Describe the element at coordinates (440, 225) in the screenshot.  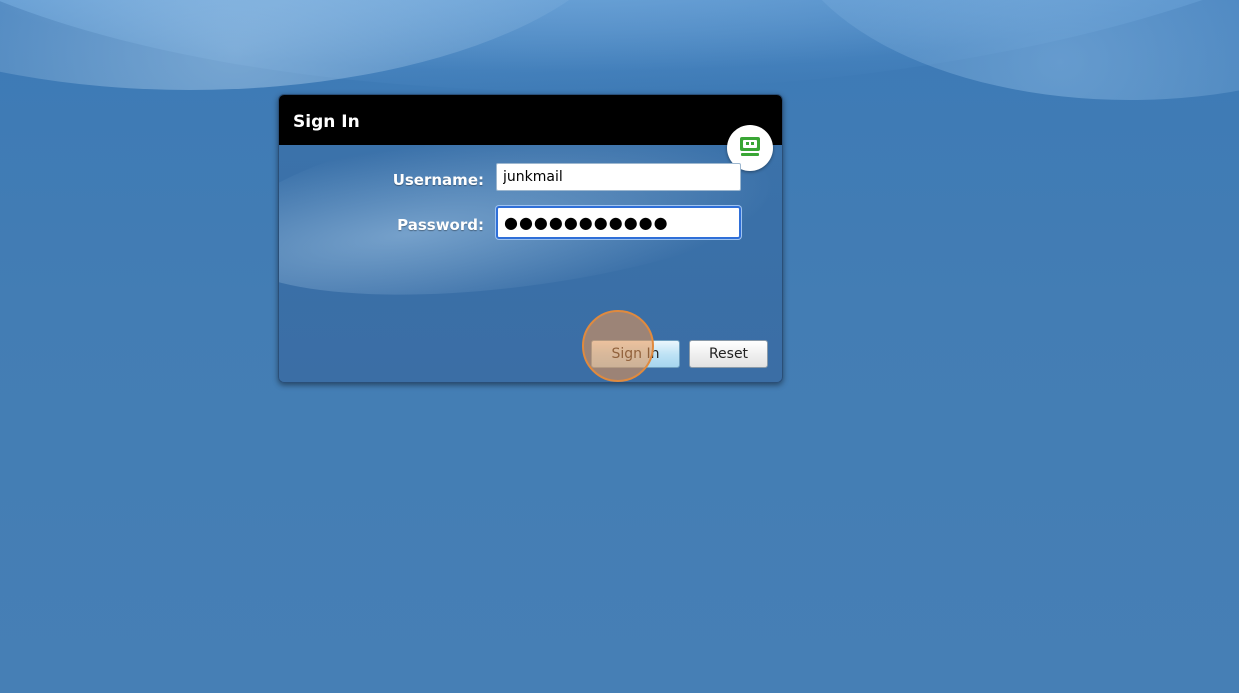
I see `password-label: Password:` at that location.